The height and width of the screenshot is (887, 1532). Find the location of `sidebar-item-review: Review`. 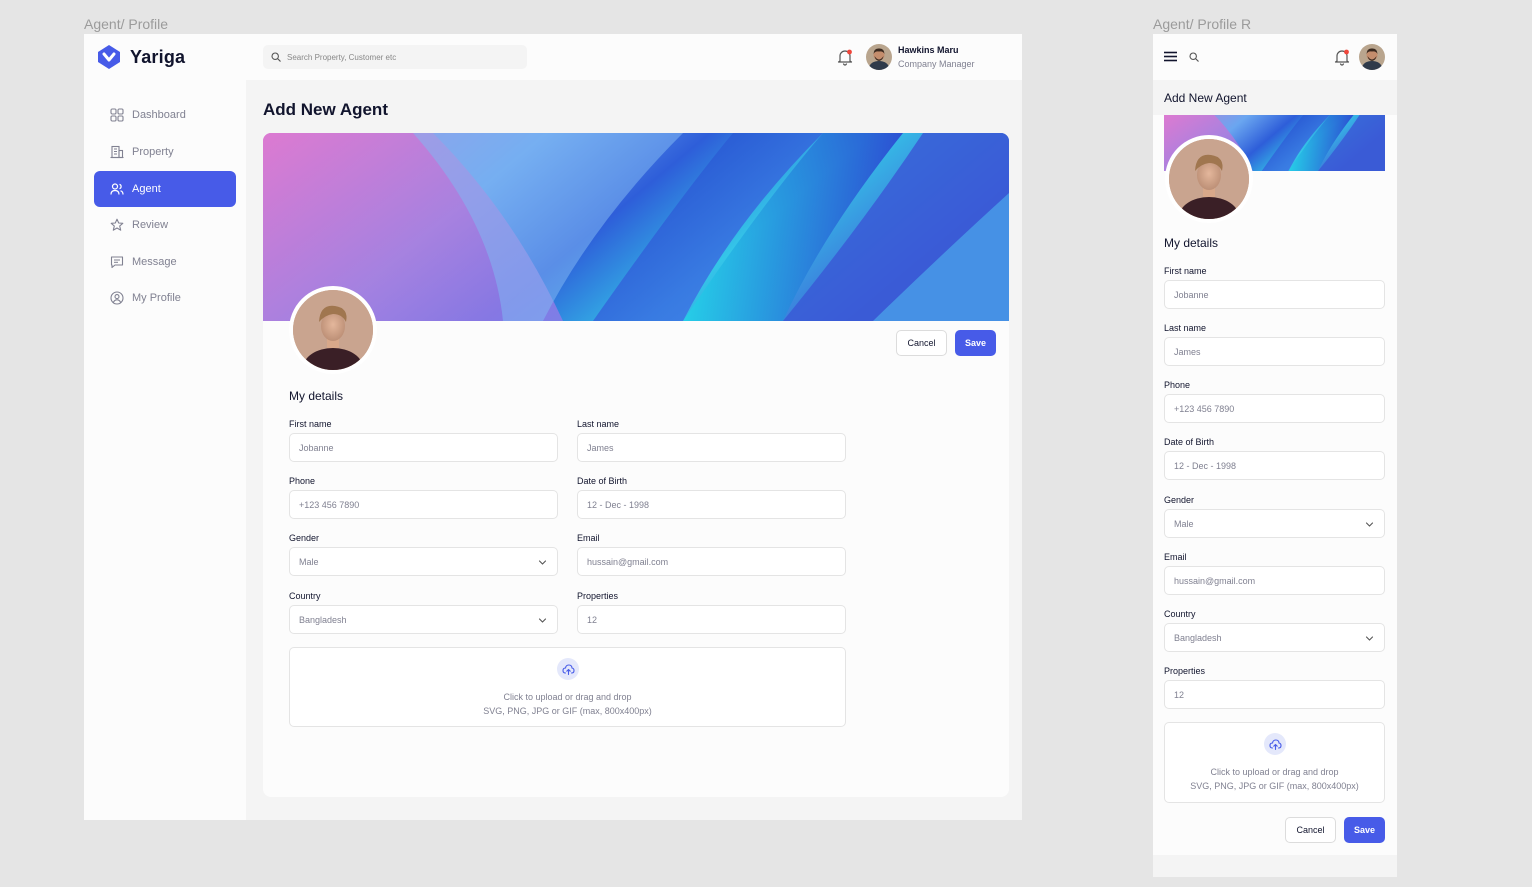

sidebar-item-review: Review is located at coordinates (165, 225).